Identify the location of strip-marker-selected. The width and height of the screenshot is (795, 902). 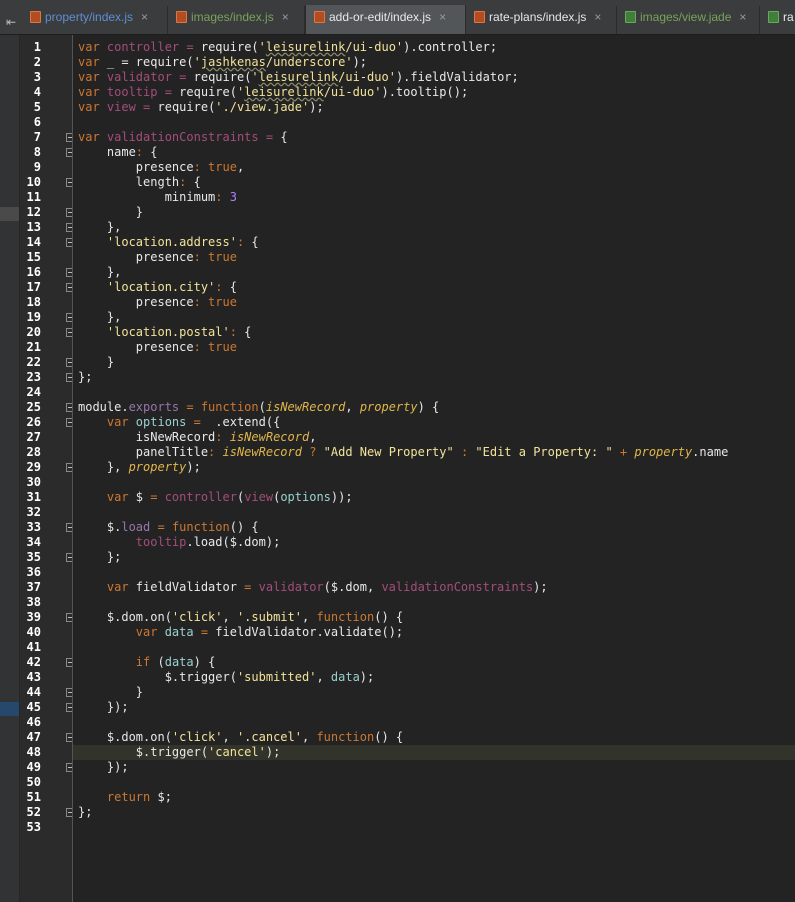
(9, 709).